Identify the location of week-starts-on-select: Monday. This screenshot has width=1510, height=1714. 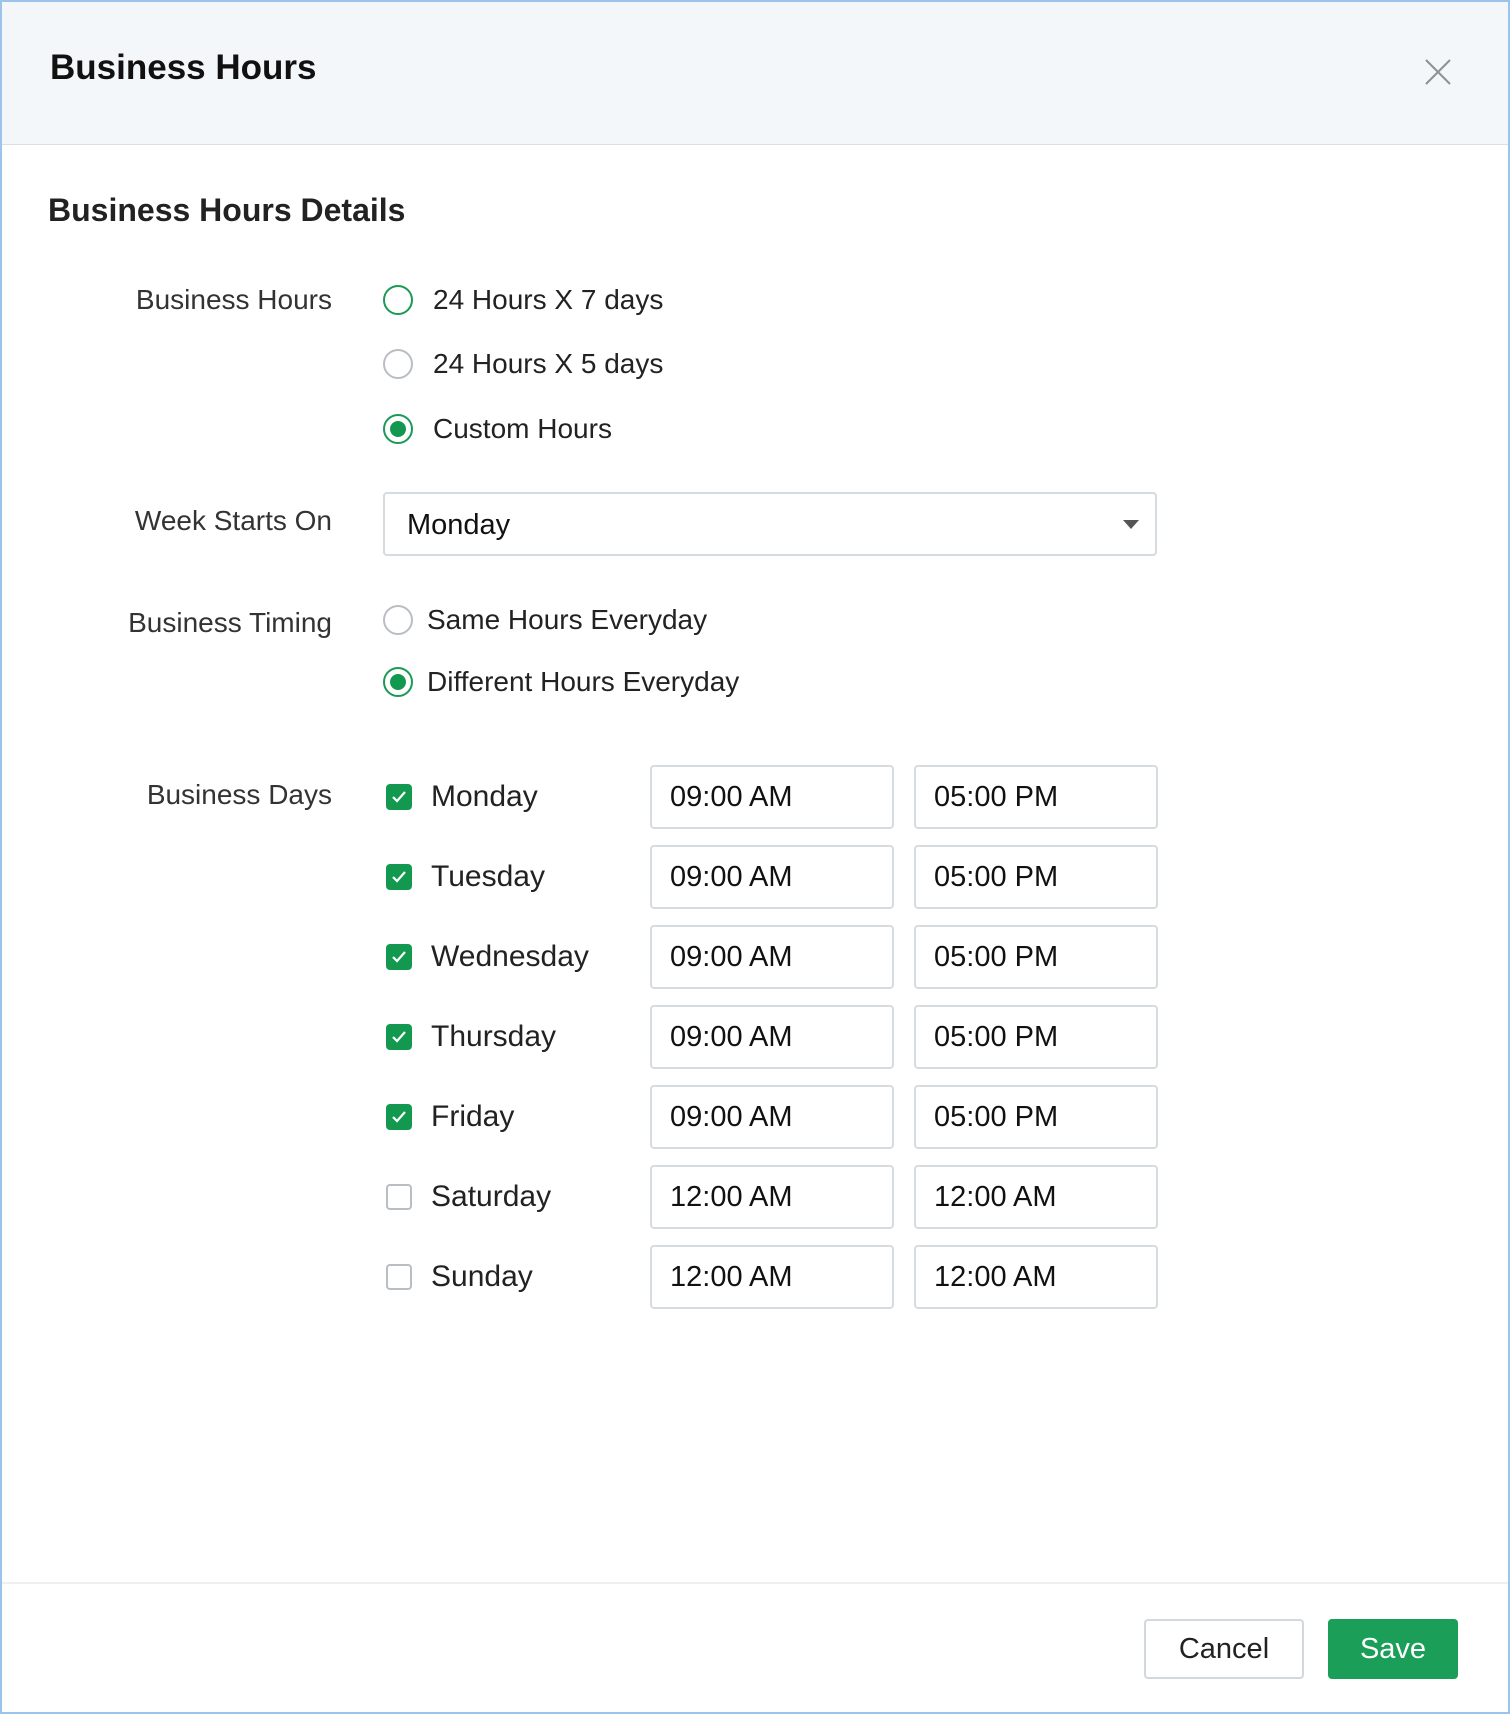
(770, 524).